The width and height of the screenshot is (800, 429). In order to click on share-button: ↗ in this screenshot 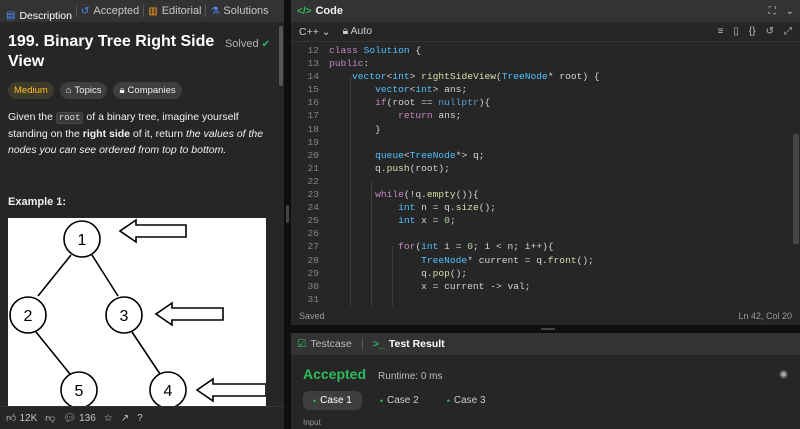, I will do `click(125, 418)`.